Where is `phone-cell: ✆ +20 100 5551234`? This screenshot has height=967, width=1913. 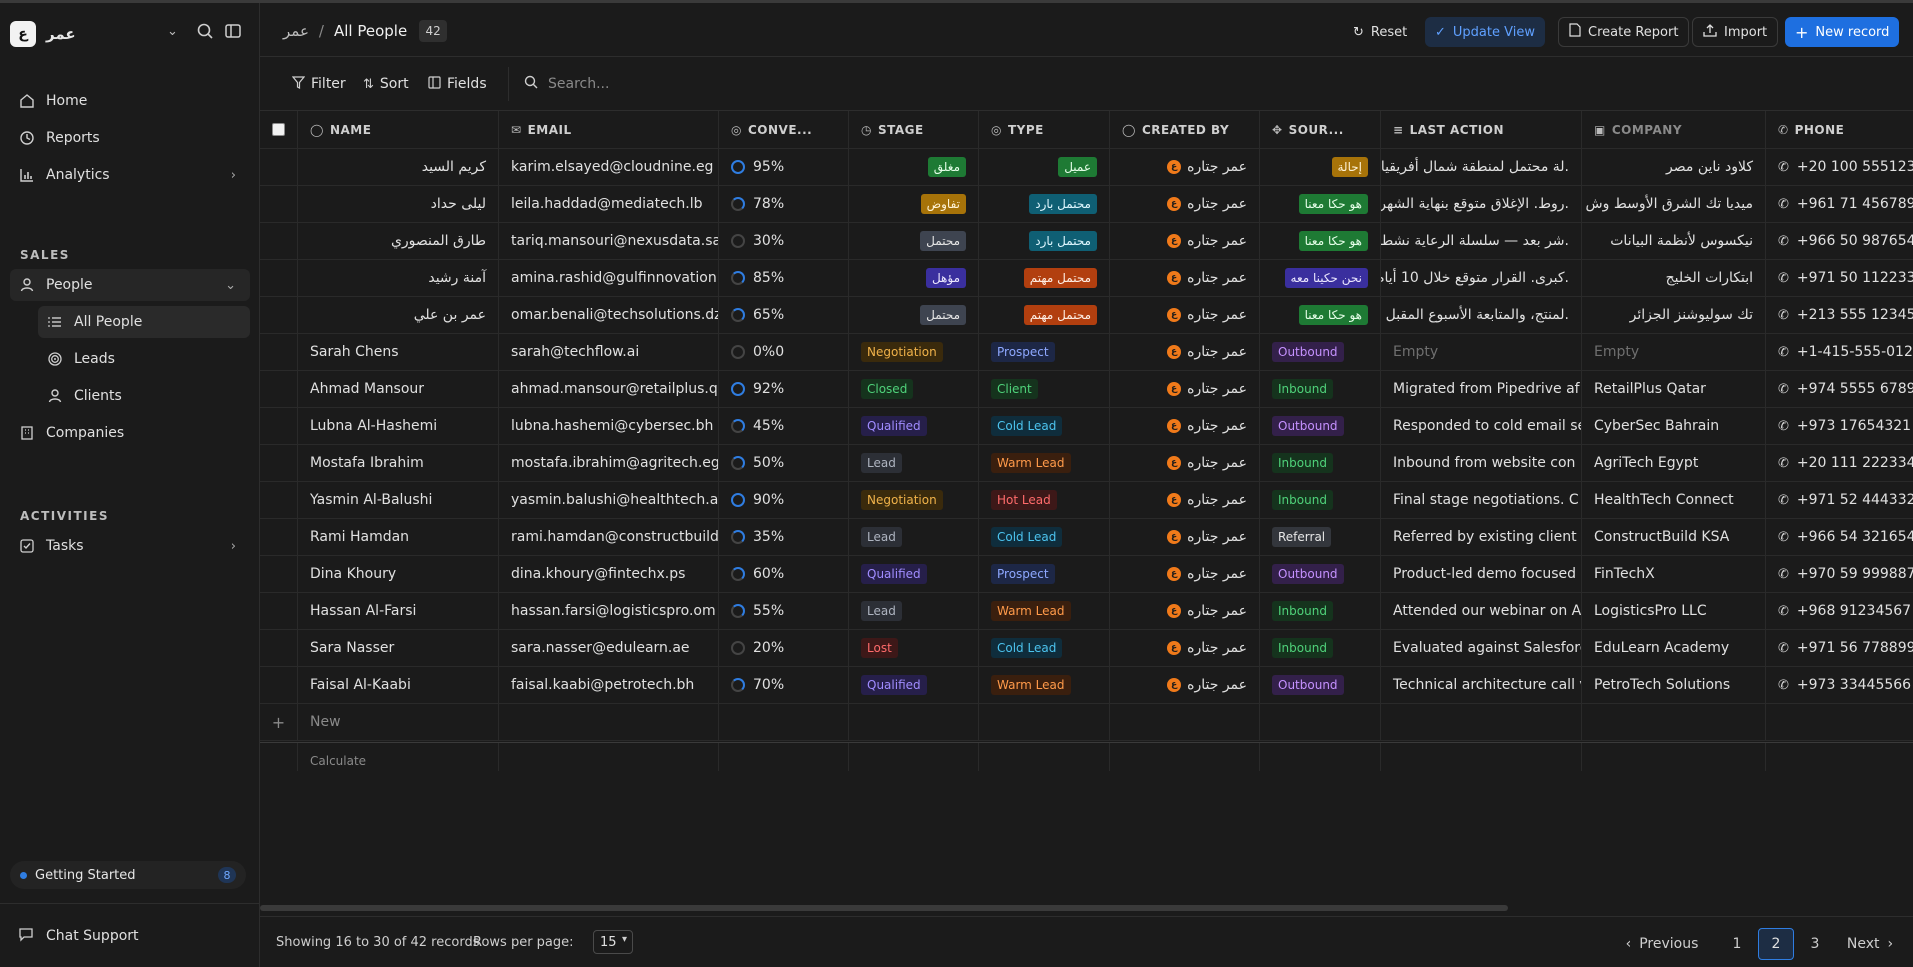 phone-cell: ✆ +20 100 5551234 is located at coordinates (1839, 167).